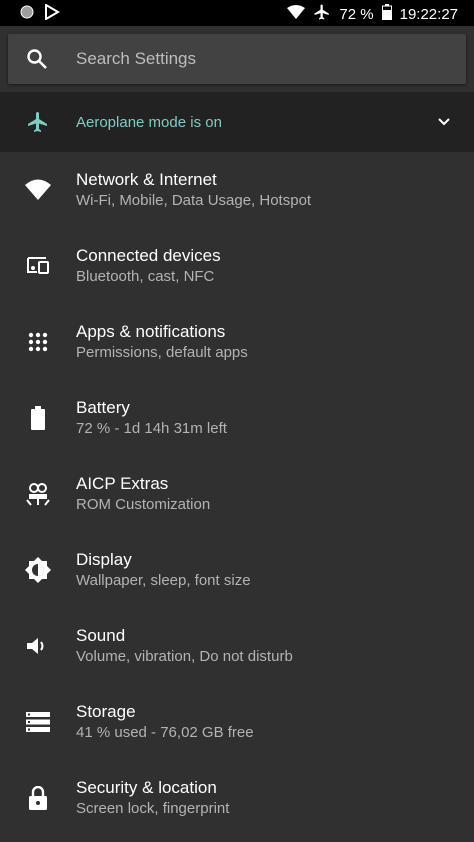  I want to click on airplane-icon, so click(38, 122).